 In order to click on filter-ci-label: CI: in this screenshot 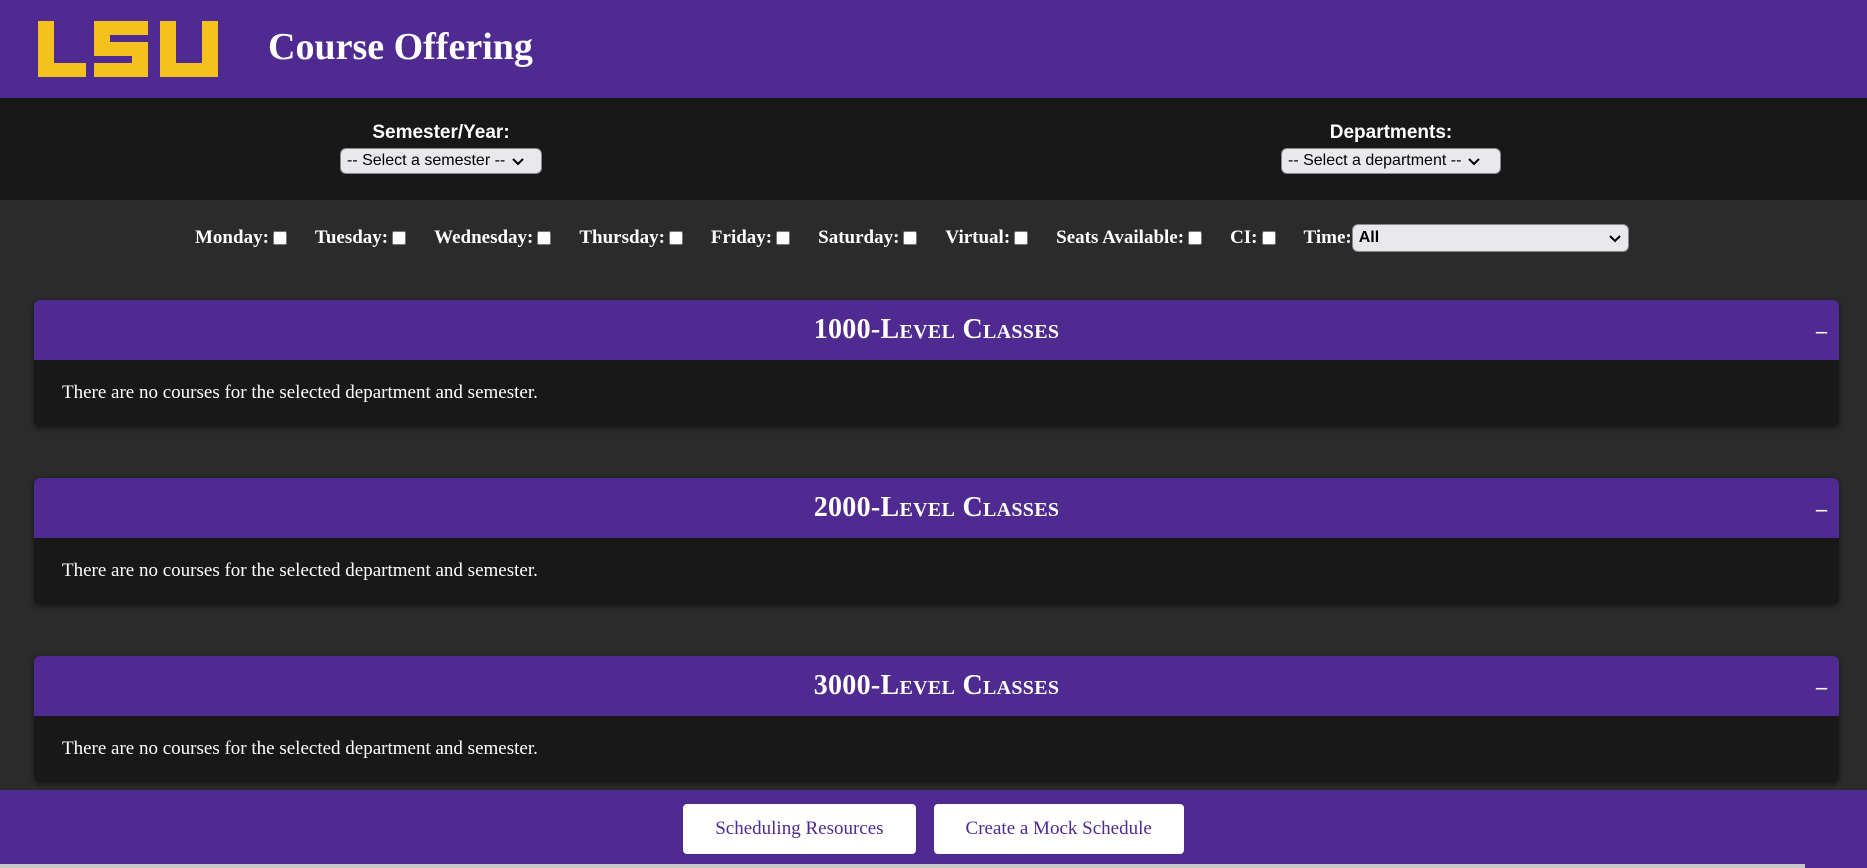, I will do `click(1244, 237)`.